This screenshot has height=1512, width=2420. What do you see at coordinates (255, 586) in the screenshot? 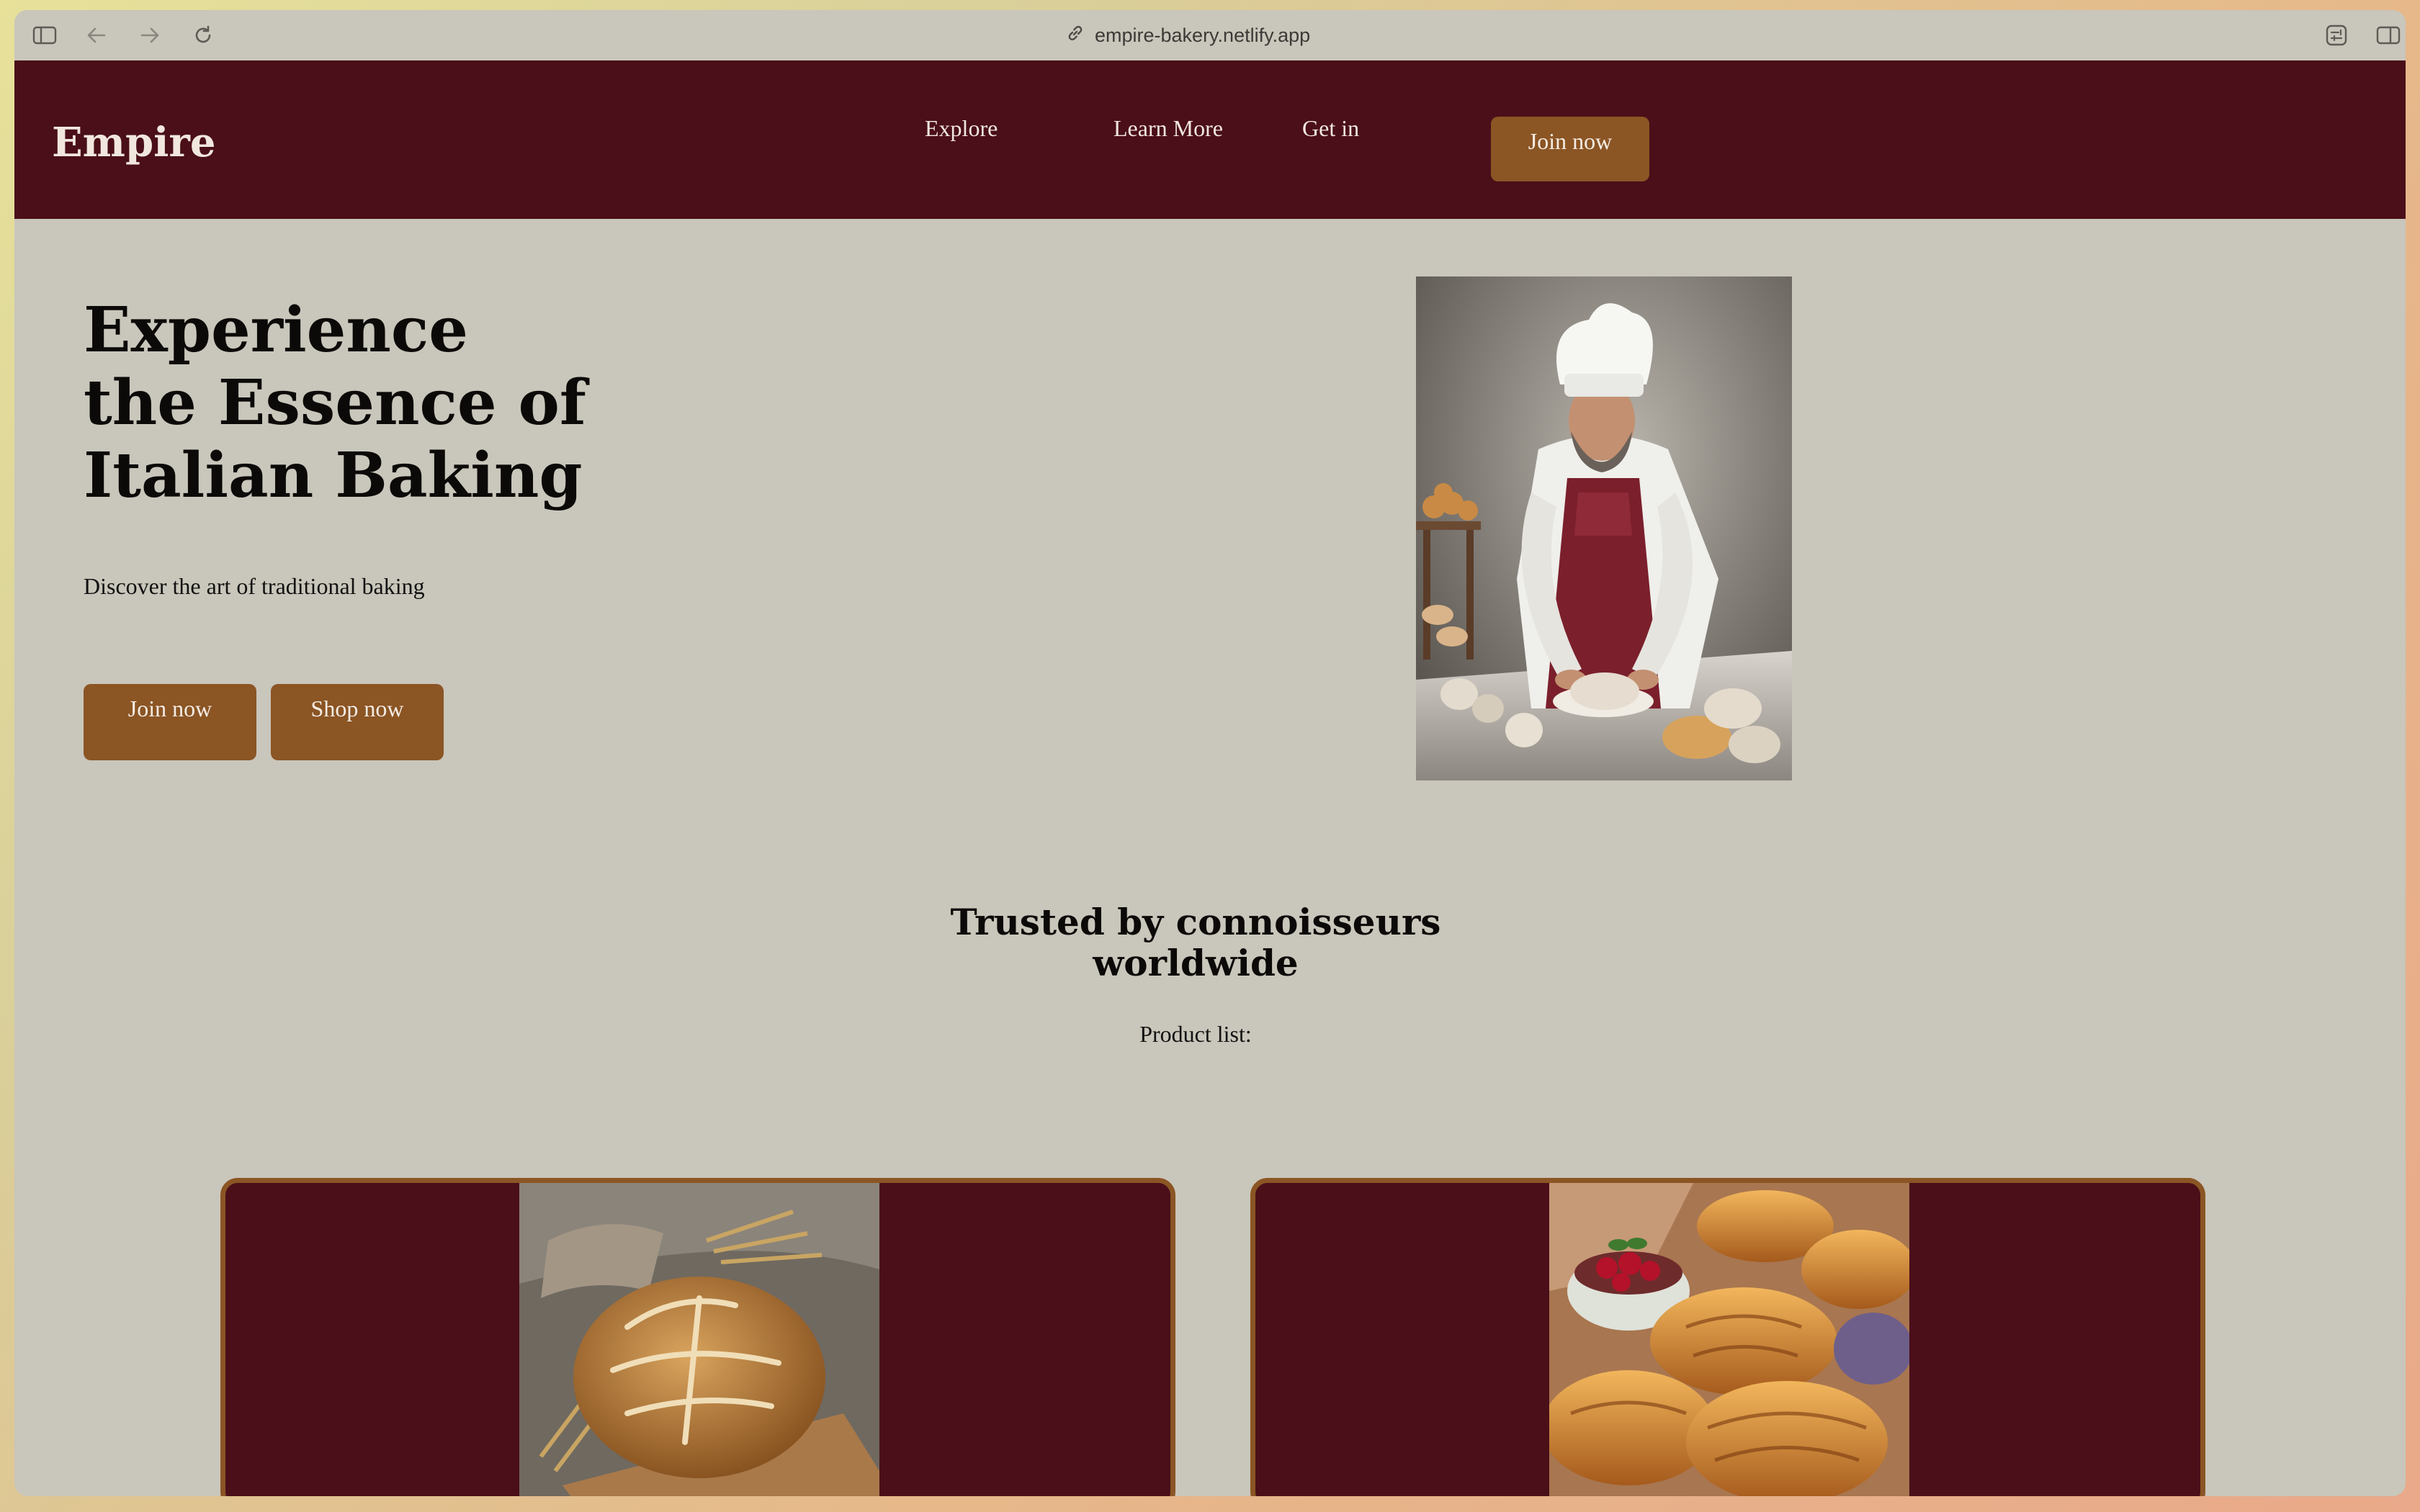
I see `hero-subtitle: Discover the art of traditional baking` at bounding box center [255, 586].